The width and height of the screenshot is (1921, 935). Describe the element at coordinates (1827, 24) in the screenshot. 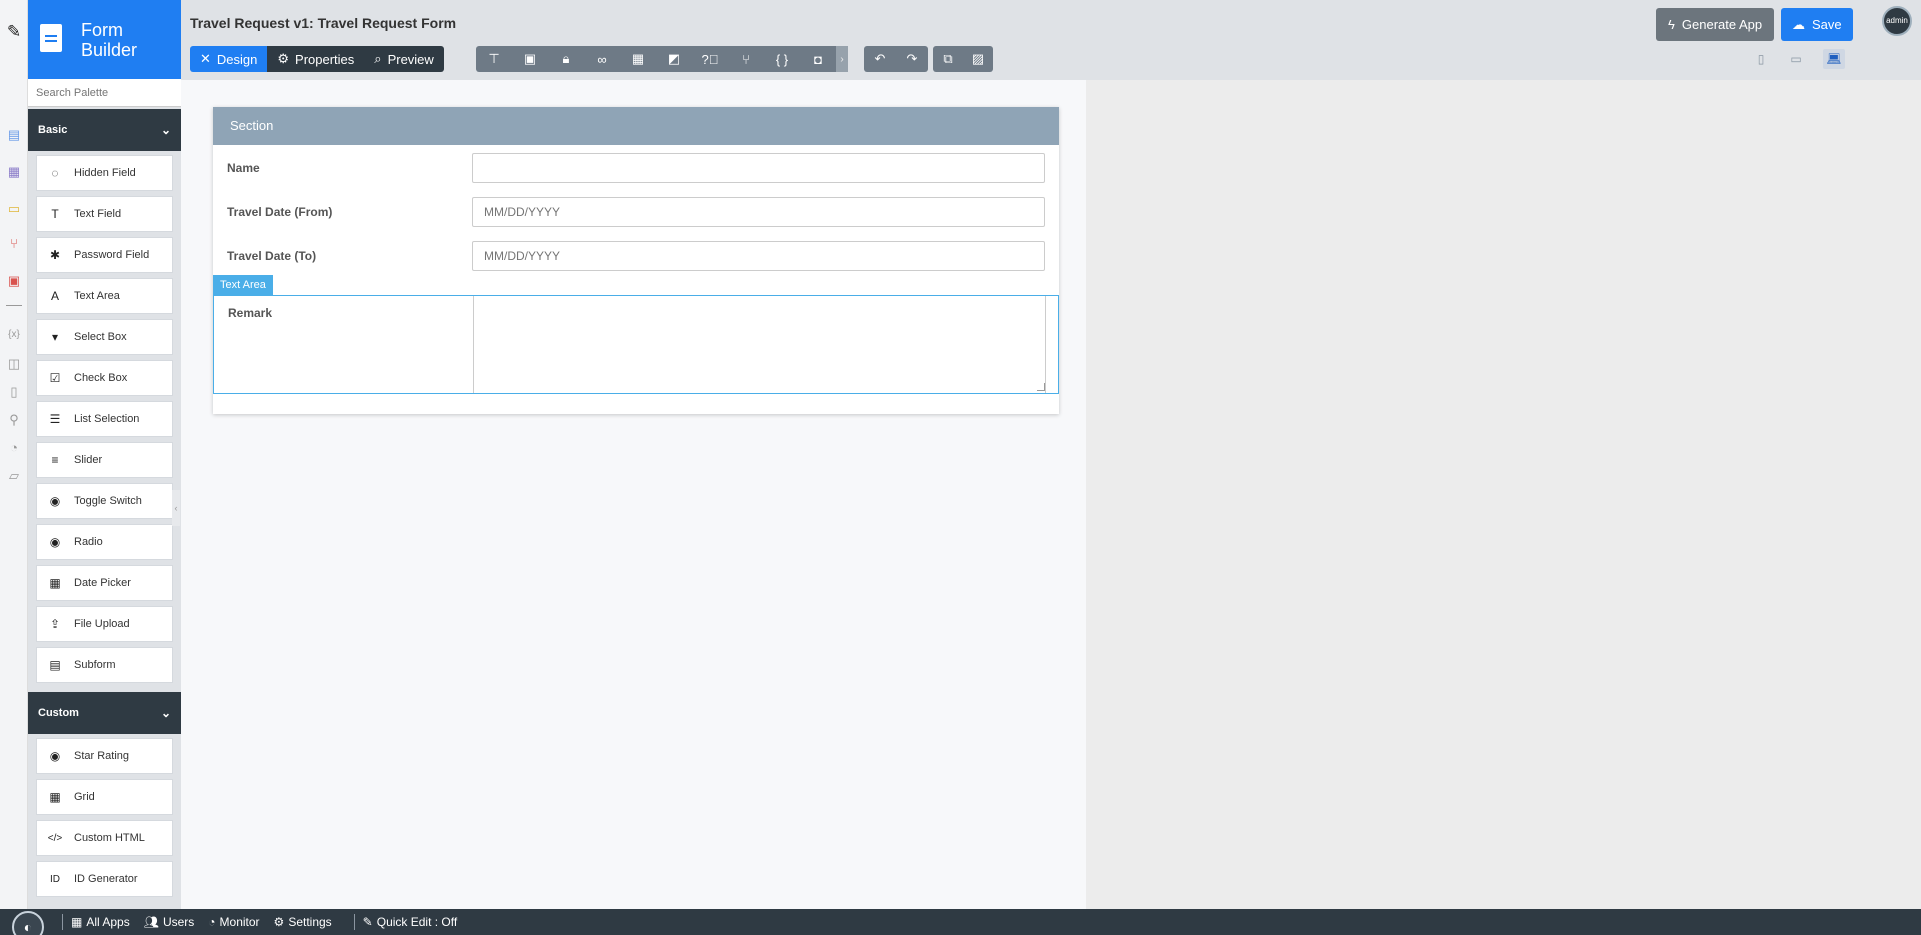

I see `save-label: Save` at that location.